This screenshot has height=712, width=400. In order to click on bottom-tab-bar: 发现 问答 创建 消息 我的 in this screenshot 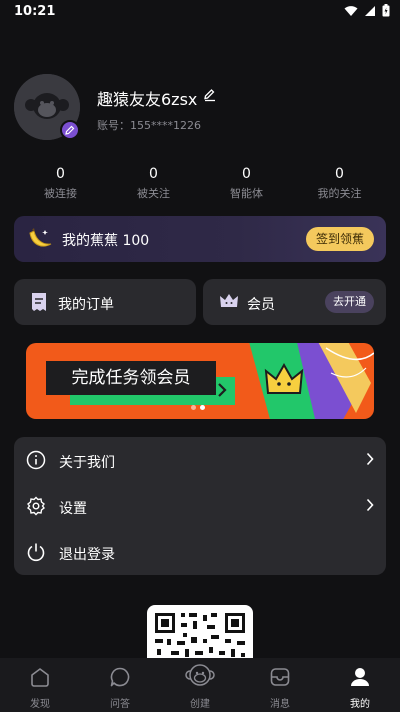, I will do `click(200, 685)`.